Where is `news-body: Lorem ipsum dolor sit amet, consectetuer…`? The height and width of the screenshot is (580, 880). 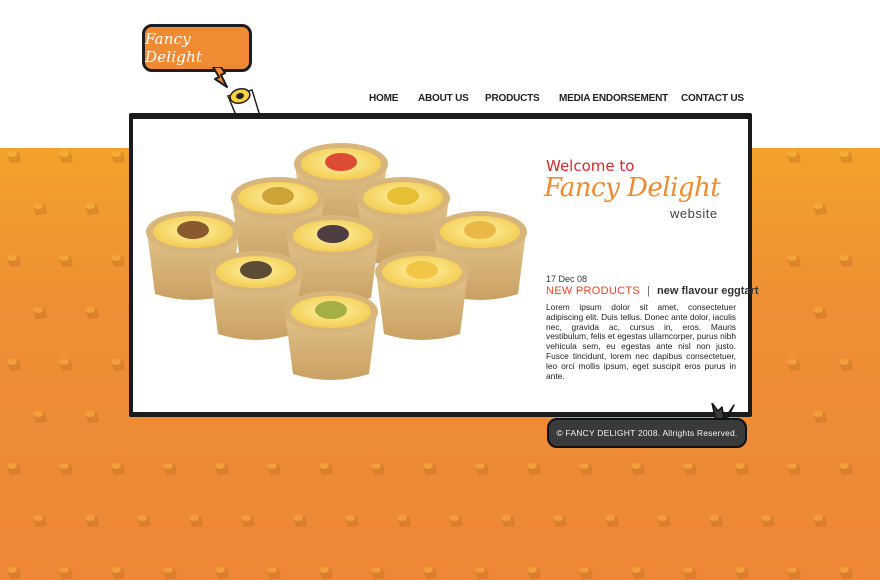
news-body: Lorem ipsum dolor sit amet, consectetuer… is located at coordinates (641, 341).